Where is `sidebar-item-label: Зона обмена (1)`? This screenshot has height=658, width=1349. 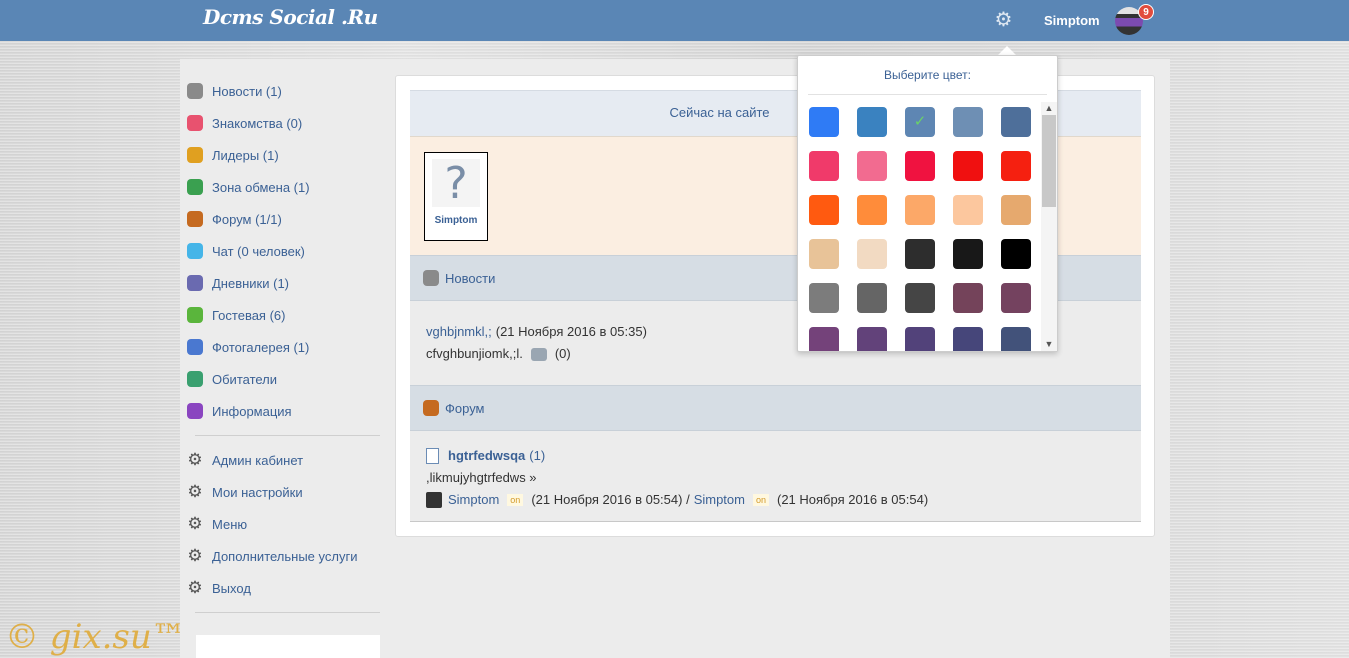
sidebar-item-label: Зона обмена (1) is located at coordinates (261, 187).